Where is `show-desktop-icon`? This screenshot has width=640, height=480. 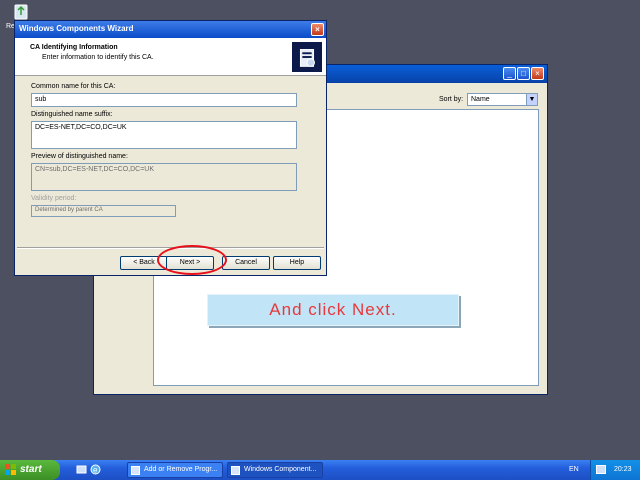
show-desktop-icon is located at coordinates (81, 469).